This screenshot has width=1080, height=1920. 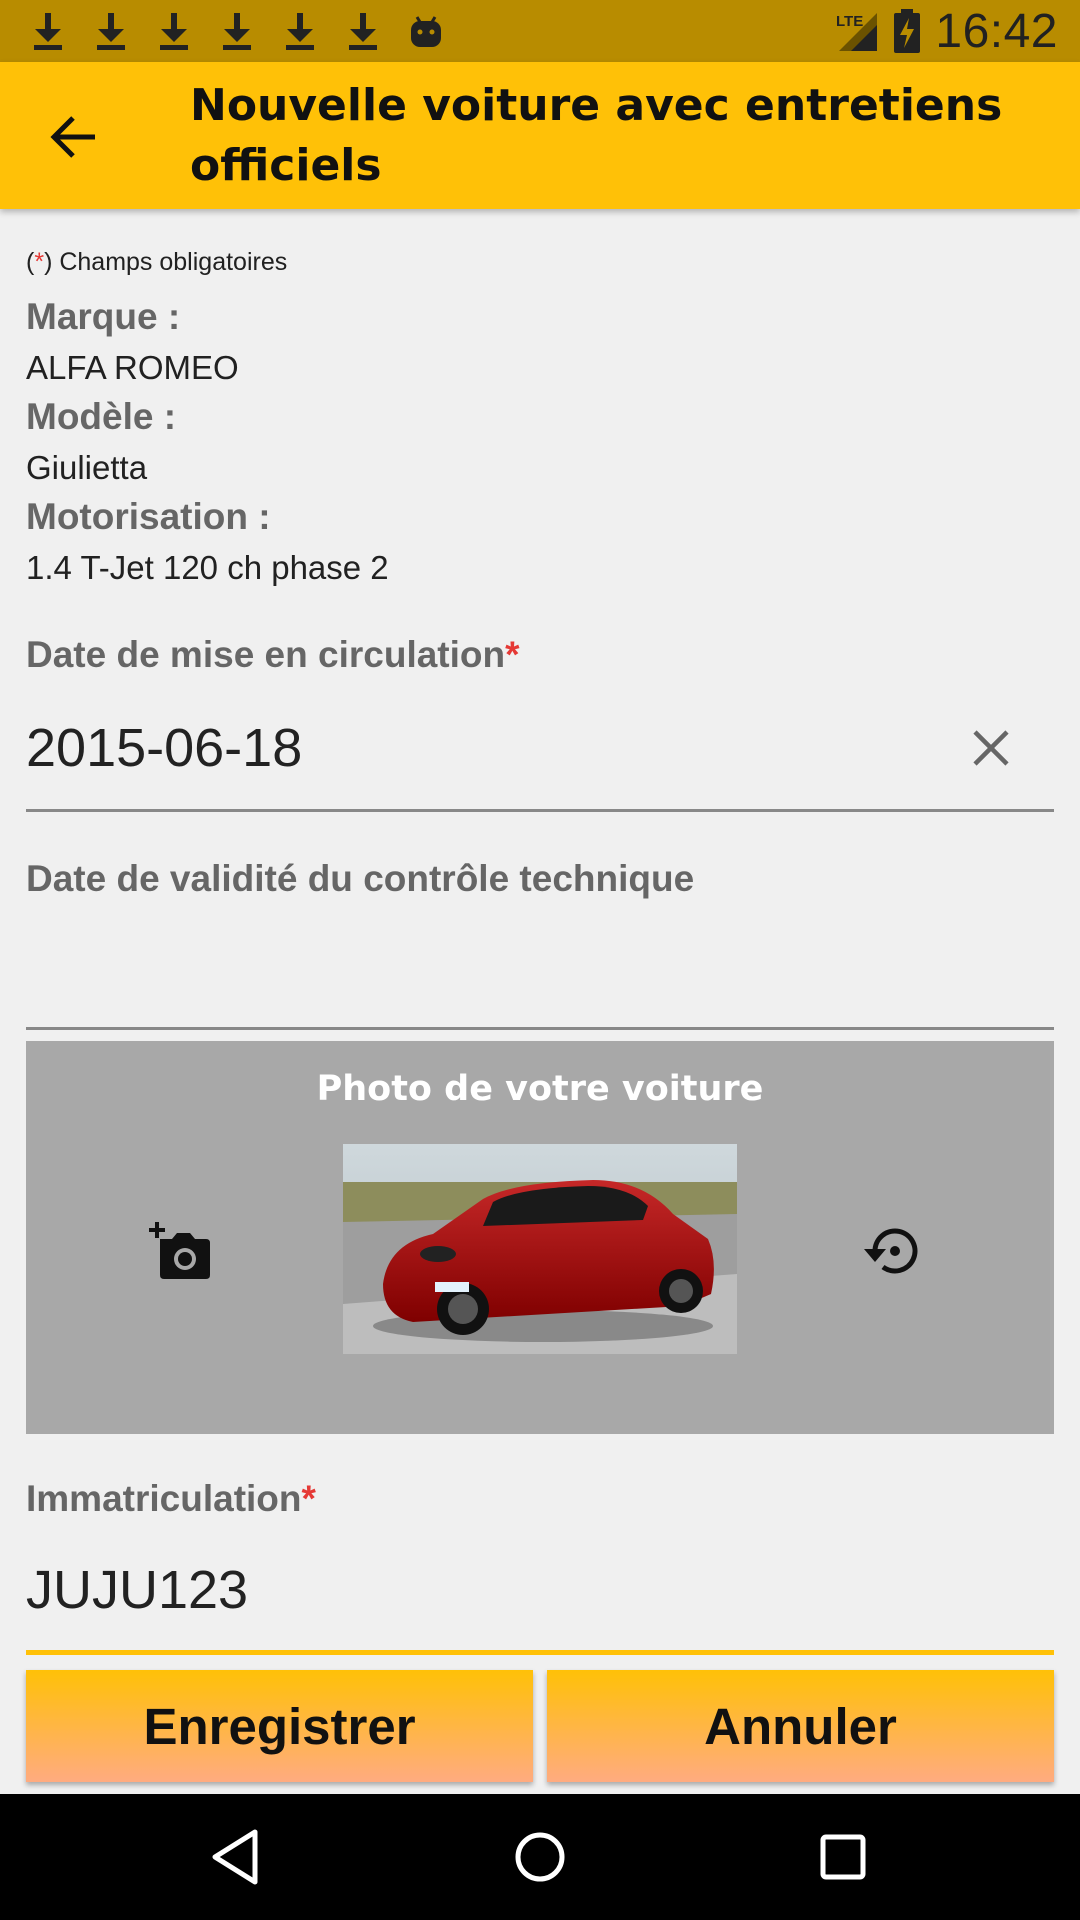 I want to click on nav-recents-icon, so click(x=843, y=1857).